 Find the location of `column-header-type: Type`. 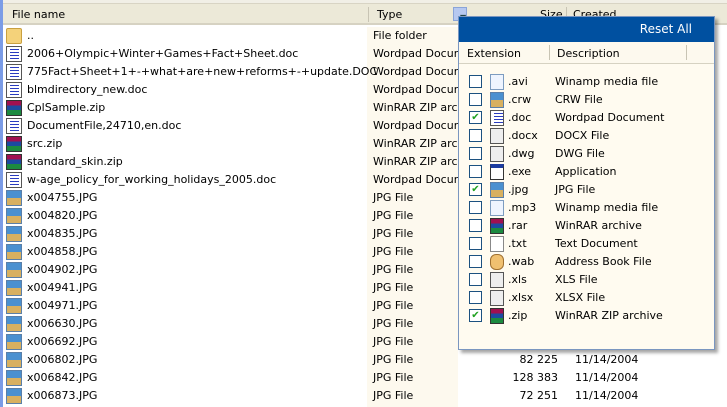

column-header-type: Type is located at coordinates (389, 14).